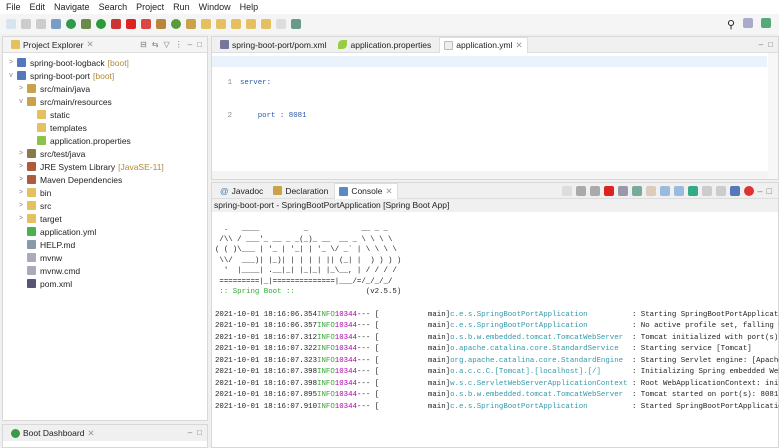 The height and width of the screenshot is (448, 779). What do you see at coordinates (11, 24) in the screenshot?
I see `new-icon` at bounding box center [11, 24].